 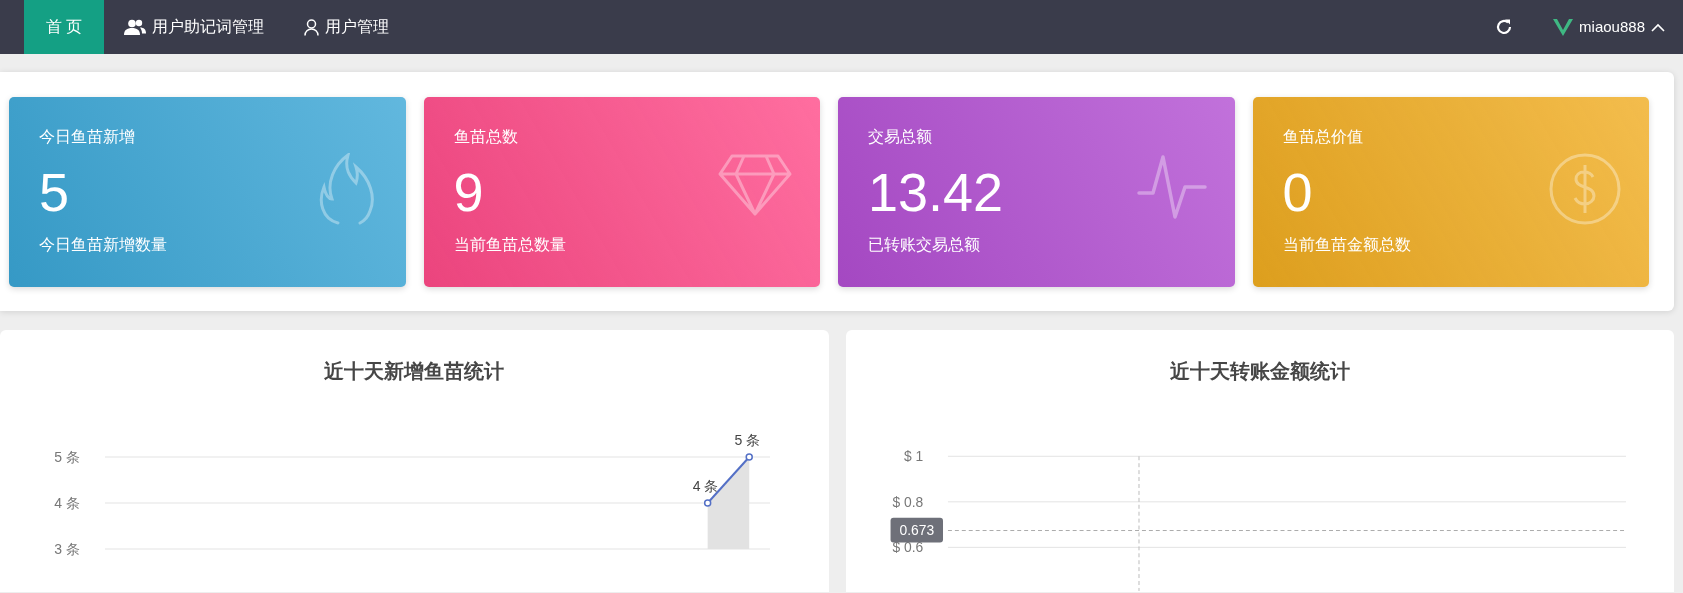 What do you see at coordinates (87, 137) in the screenshot?
I see `stat-title: 今日鱼苗新增` at bounding box center [87, 137].